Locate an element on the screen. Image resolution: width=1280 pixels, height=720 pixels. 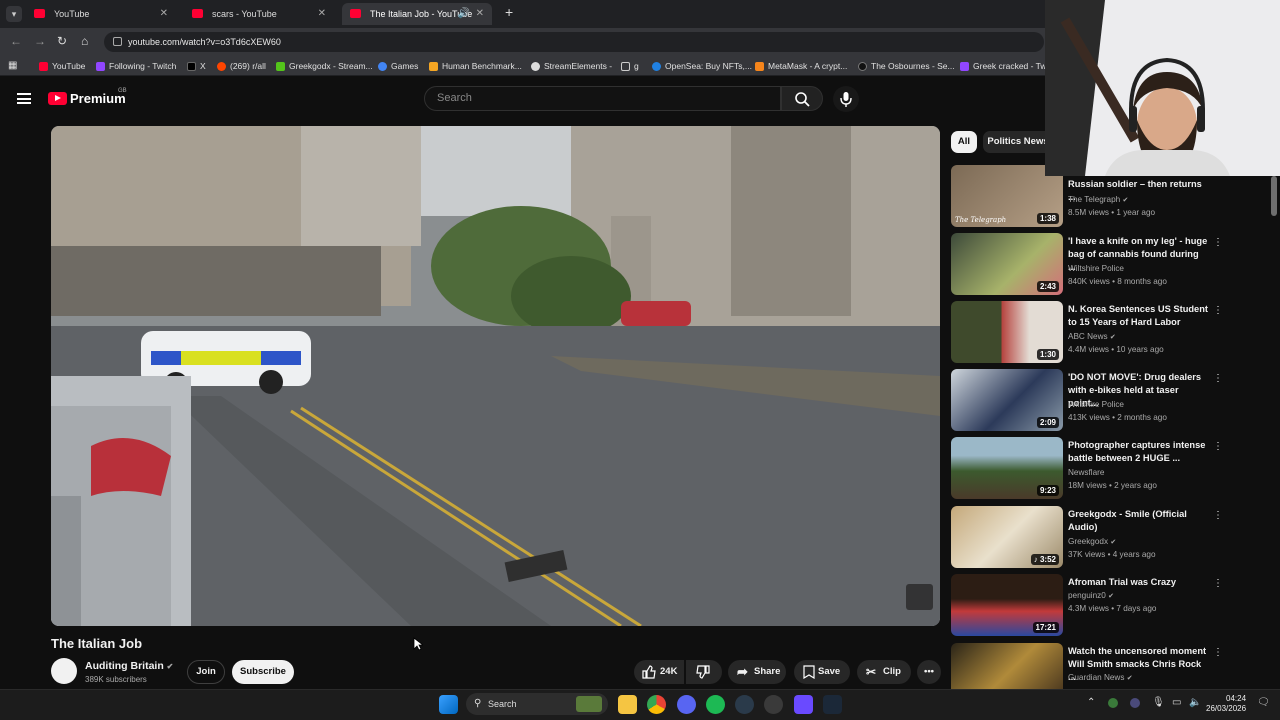
bookmark-reddit: (269) r/all is located at coordinates (241, 66).